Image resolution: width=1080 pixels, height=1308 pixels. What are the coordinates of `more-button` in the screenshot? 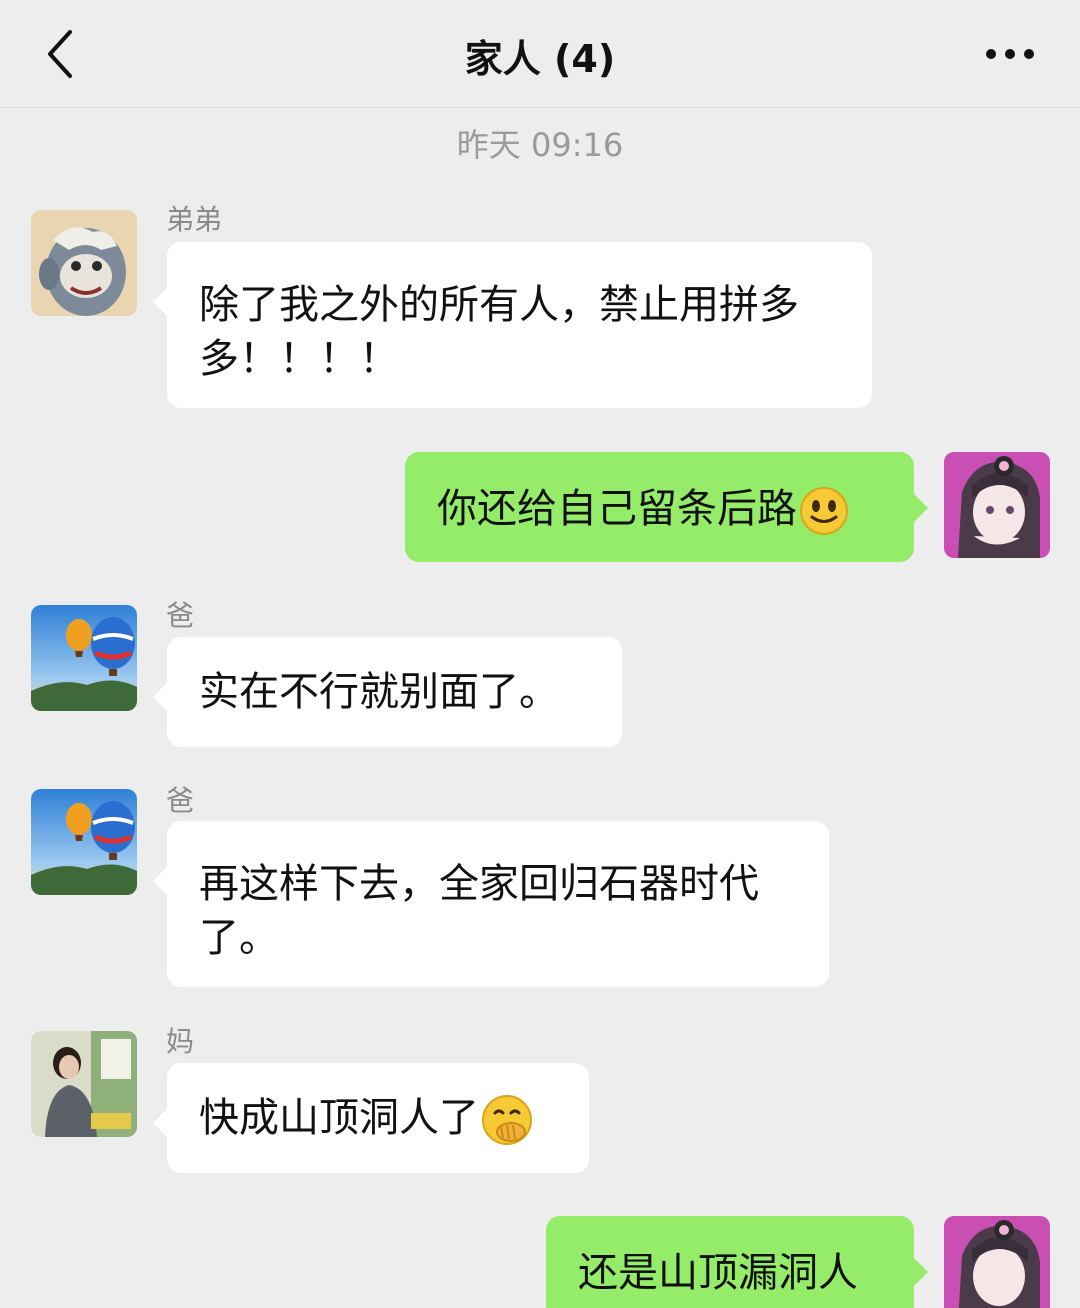 It's located at (1010, 54).